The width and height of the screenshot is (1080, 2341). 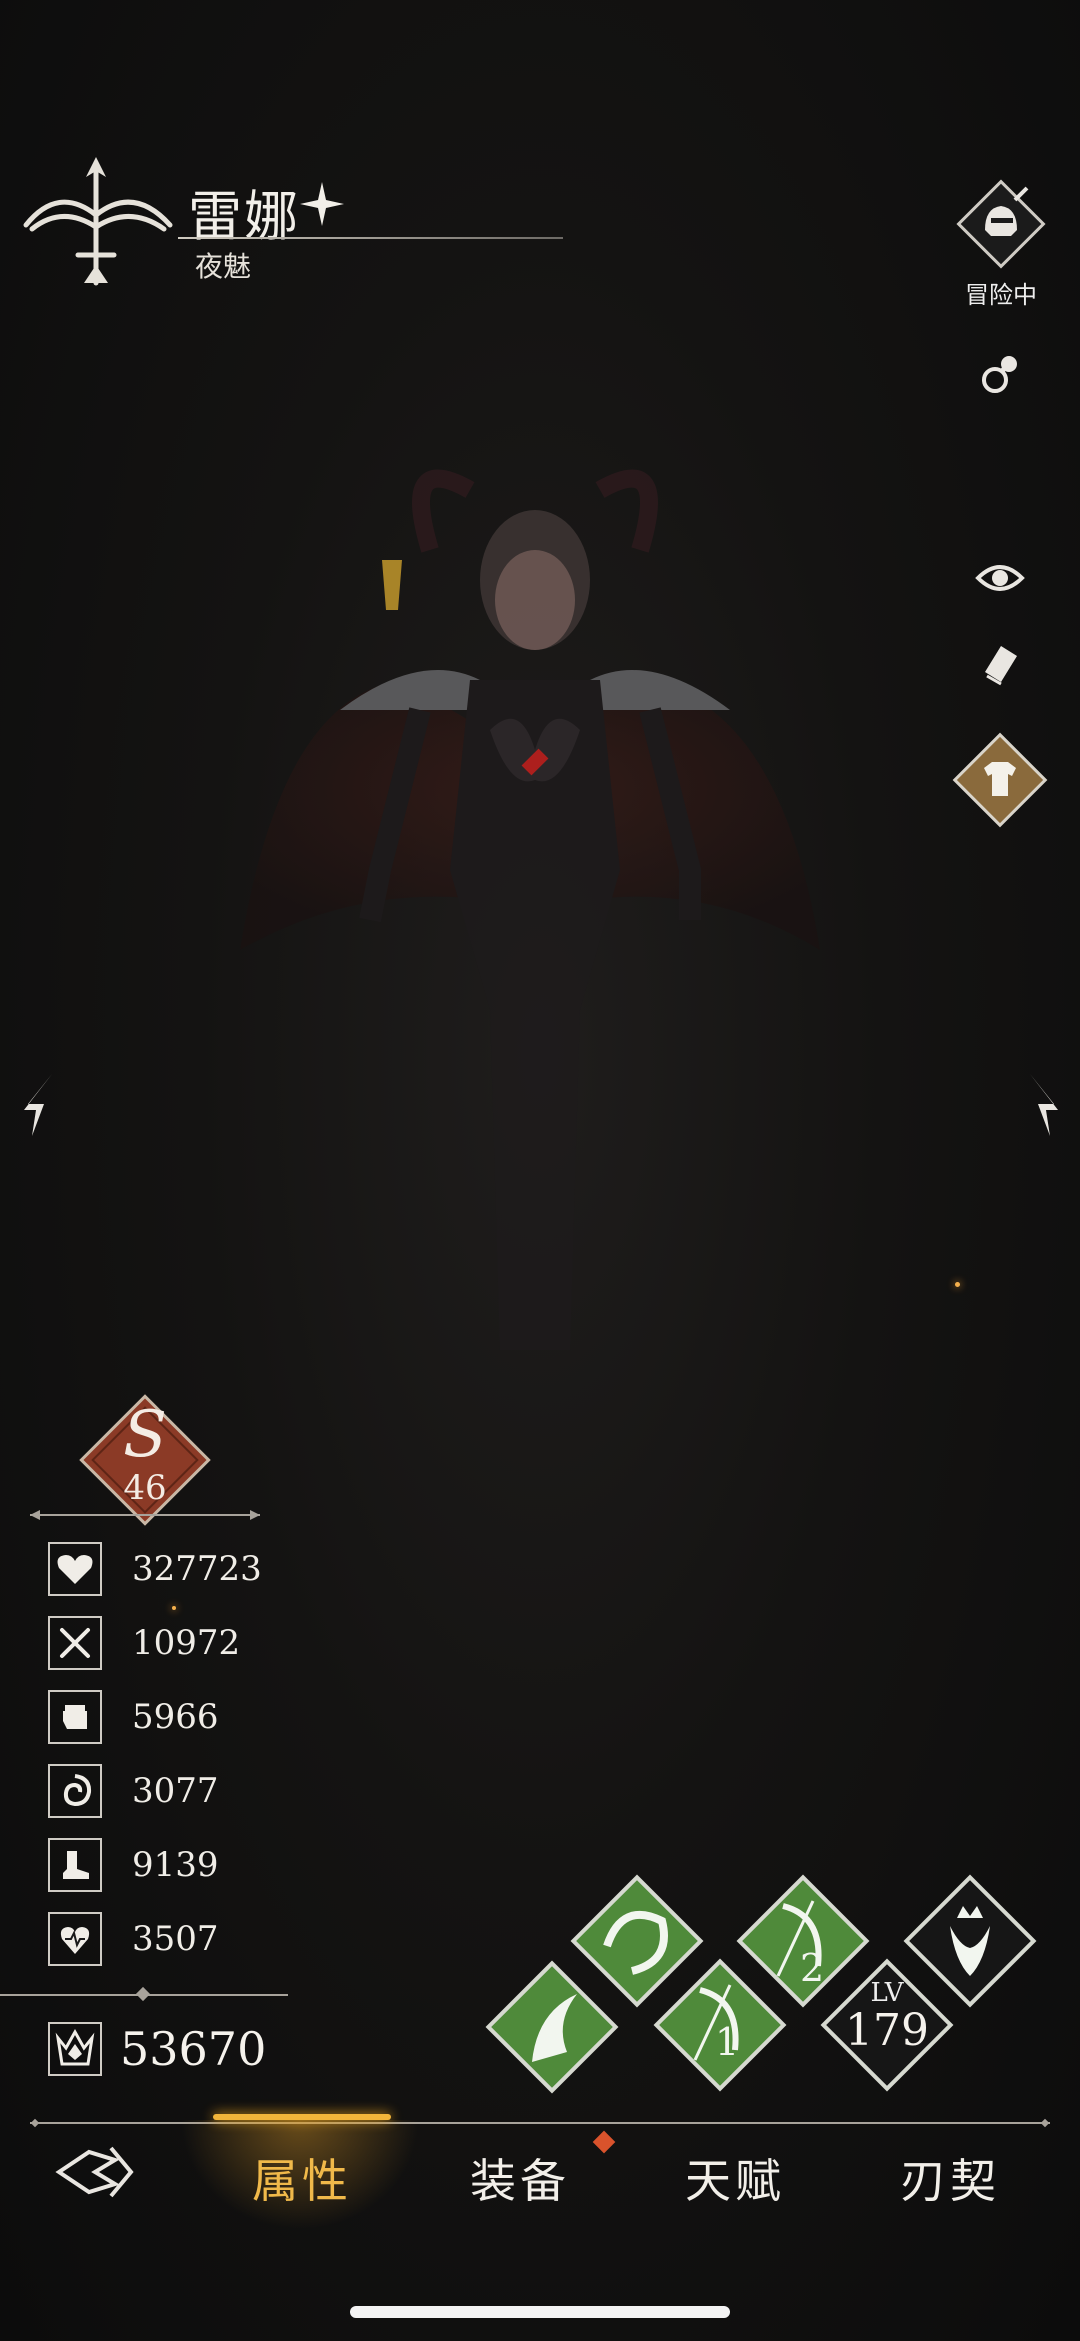 I want to click on stat-value: 5966, so click(x=175, y=1717).